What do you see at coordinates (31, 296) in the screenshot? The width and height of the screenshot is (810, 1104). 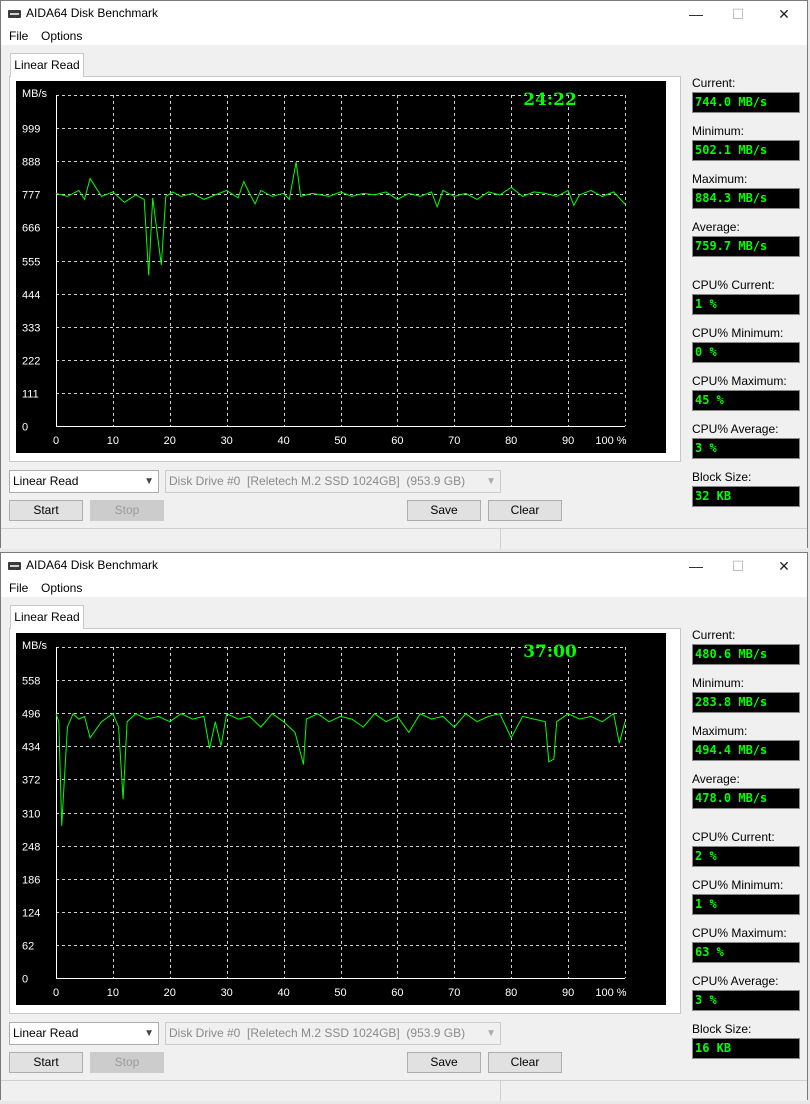 I see `y-tick-label: 444` at bounding box center [31, 296].